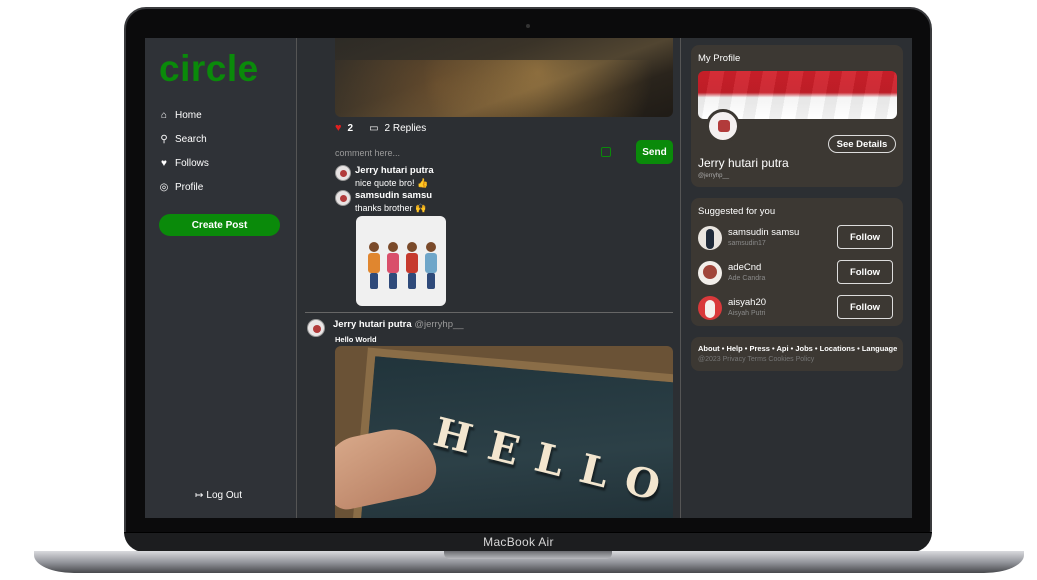 The image size is (1037, 580). I want to click on home-icon: ⌂, so click(164, 115).